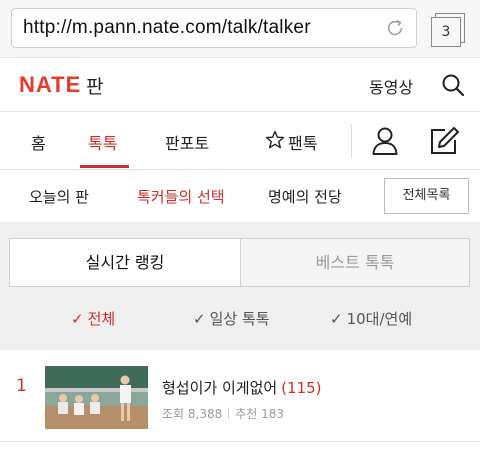  I want to click on url-text: http://m.pann.nate.com/talk/talker, so click(167, 27).